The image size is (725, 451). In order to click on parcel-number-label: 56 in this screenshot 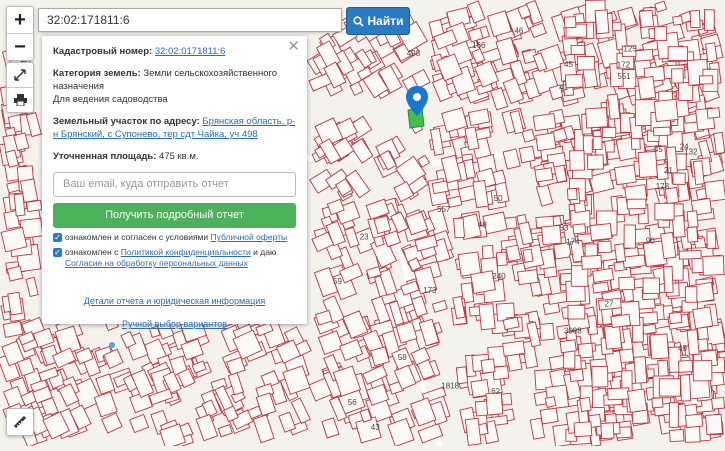, I will do `click(352, 402)`.